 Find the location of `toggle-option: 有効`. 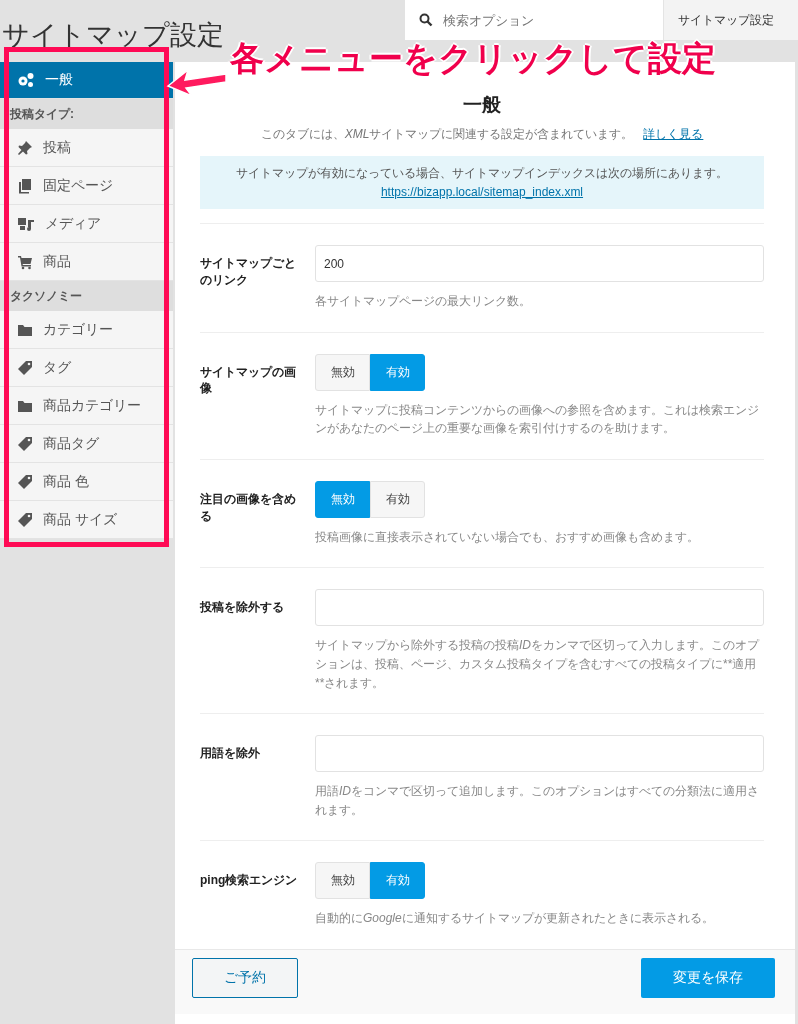

toggle-option: 有効 is located at coordinates (397, 499).